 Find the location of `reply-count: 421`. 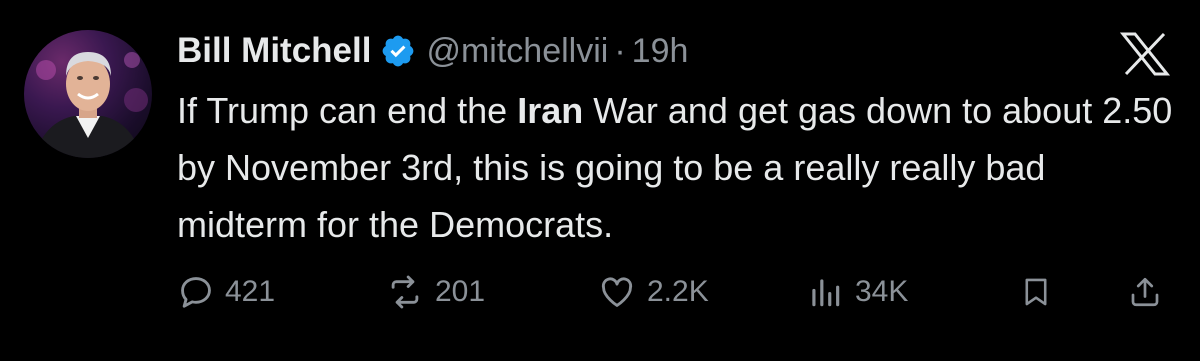

reply-count: 421 is located at coordinates (250, 291).